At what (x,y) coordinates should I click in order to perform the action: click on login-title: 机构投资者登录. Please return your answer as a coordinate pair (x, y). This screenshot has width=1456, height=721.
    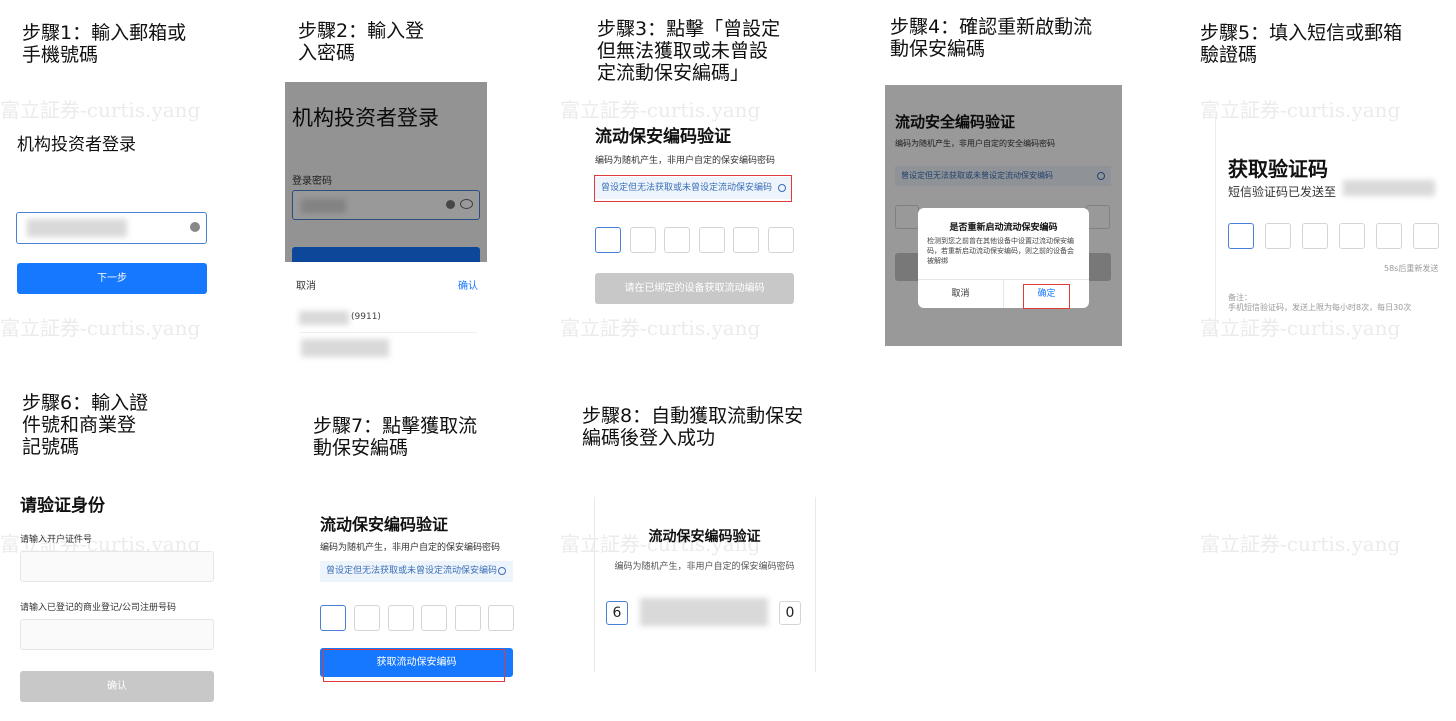
    Looking at the image, I should click on (76, 145).